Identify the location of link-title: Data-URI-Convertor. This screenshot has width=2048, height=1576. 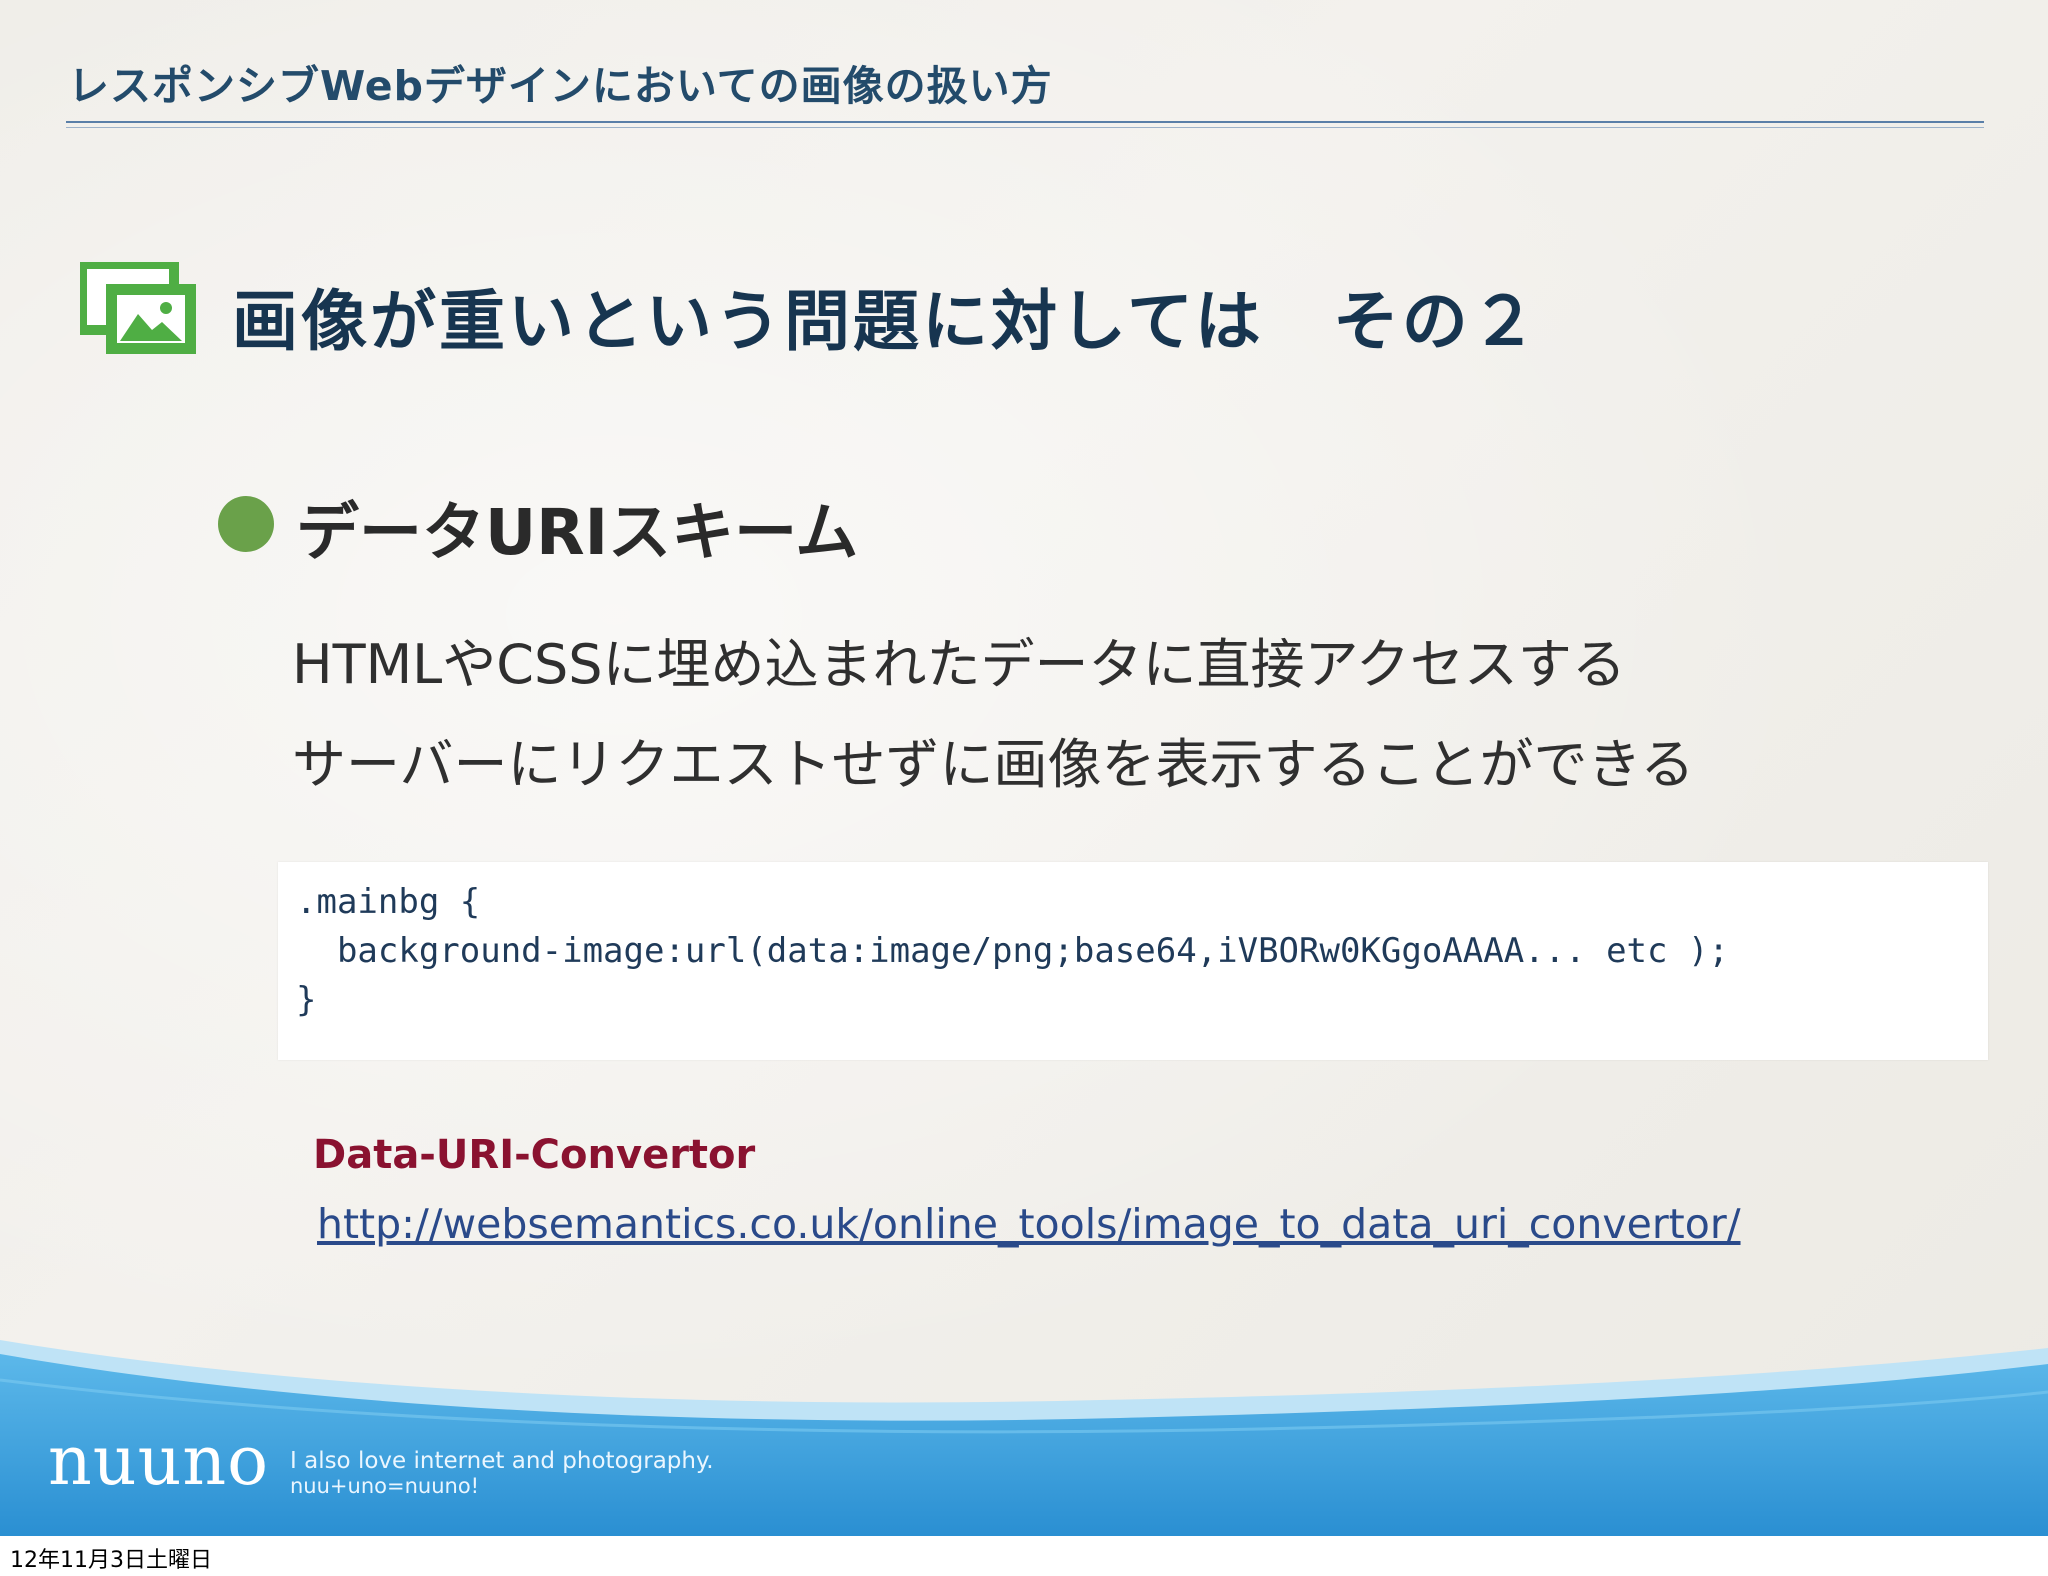
(534, 1155).